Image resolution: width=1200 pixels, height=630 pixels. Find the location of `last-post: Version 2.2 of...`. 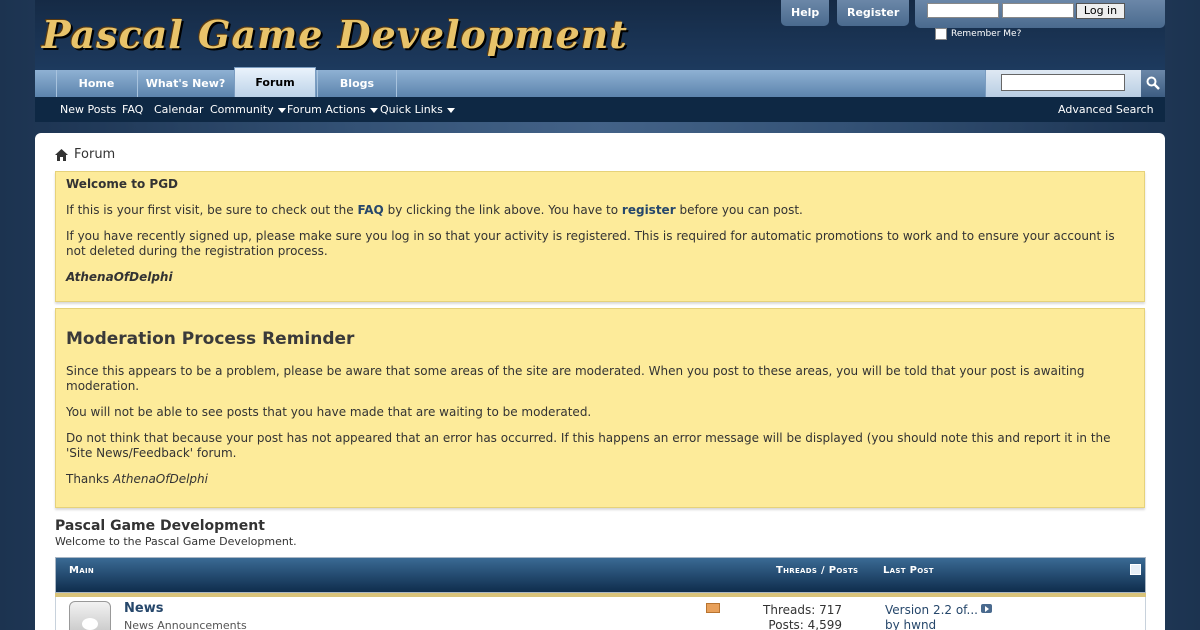

last-post: Version 2.2 of... is located at coordinates (938, 610).